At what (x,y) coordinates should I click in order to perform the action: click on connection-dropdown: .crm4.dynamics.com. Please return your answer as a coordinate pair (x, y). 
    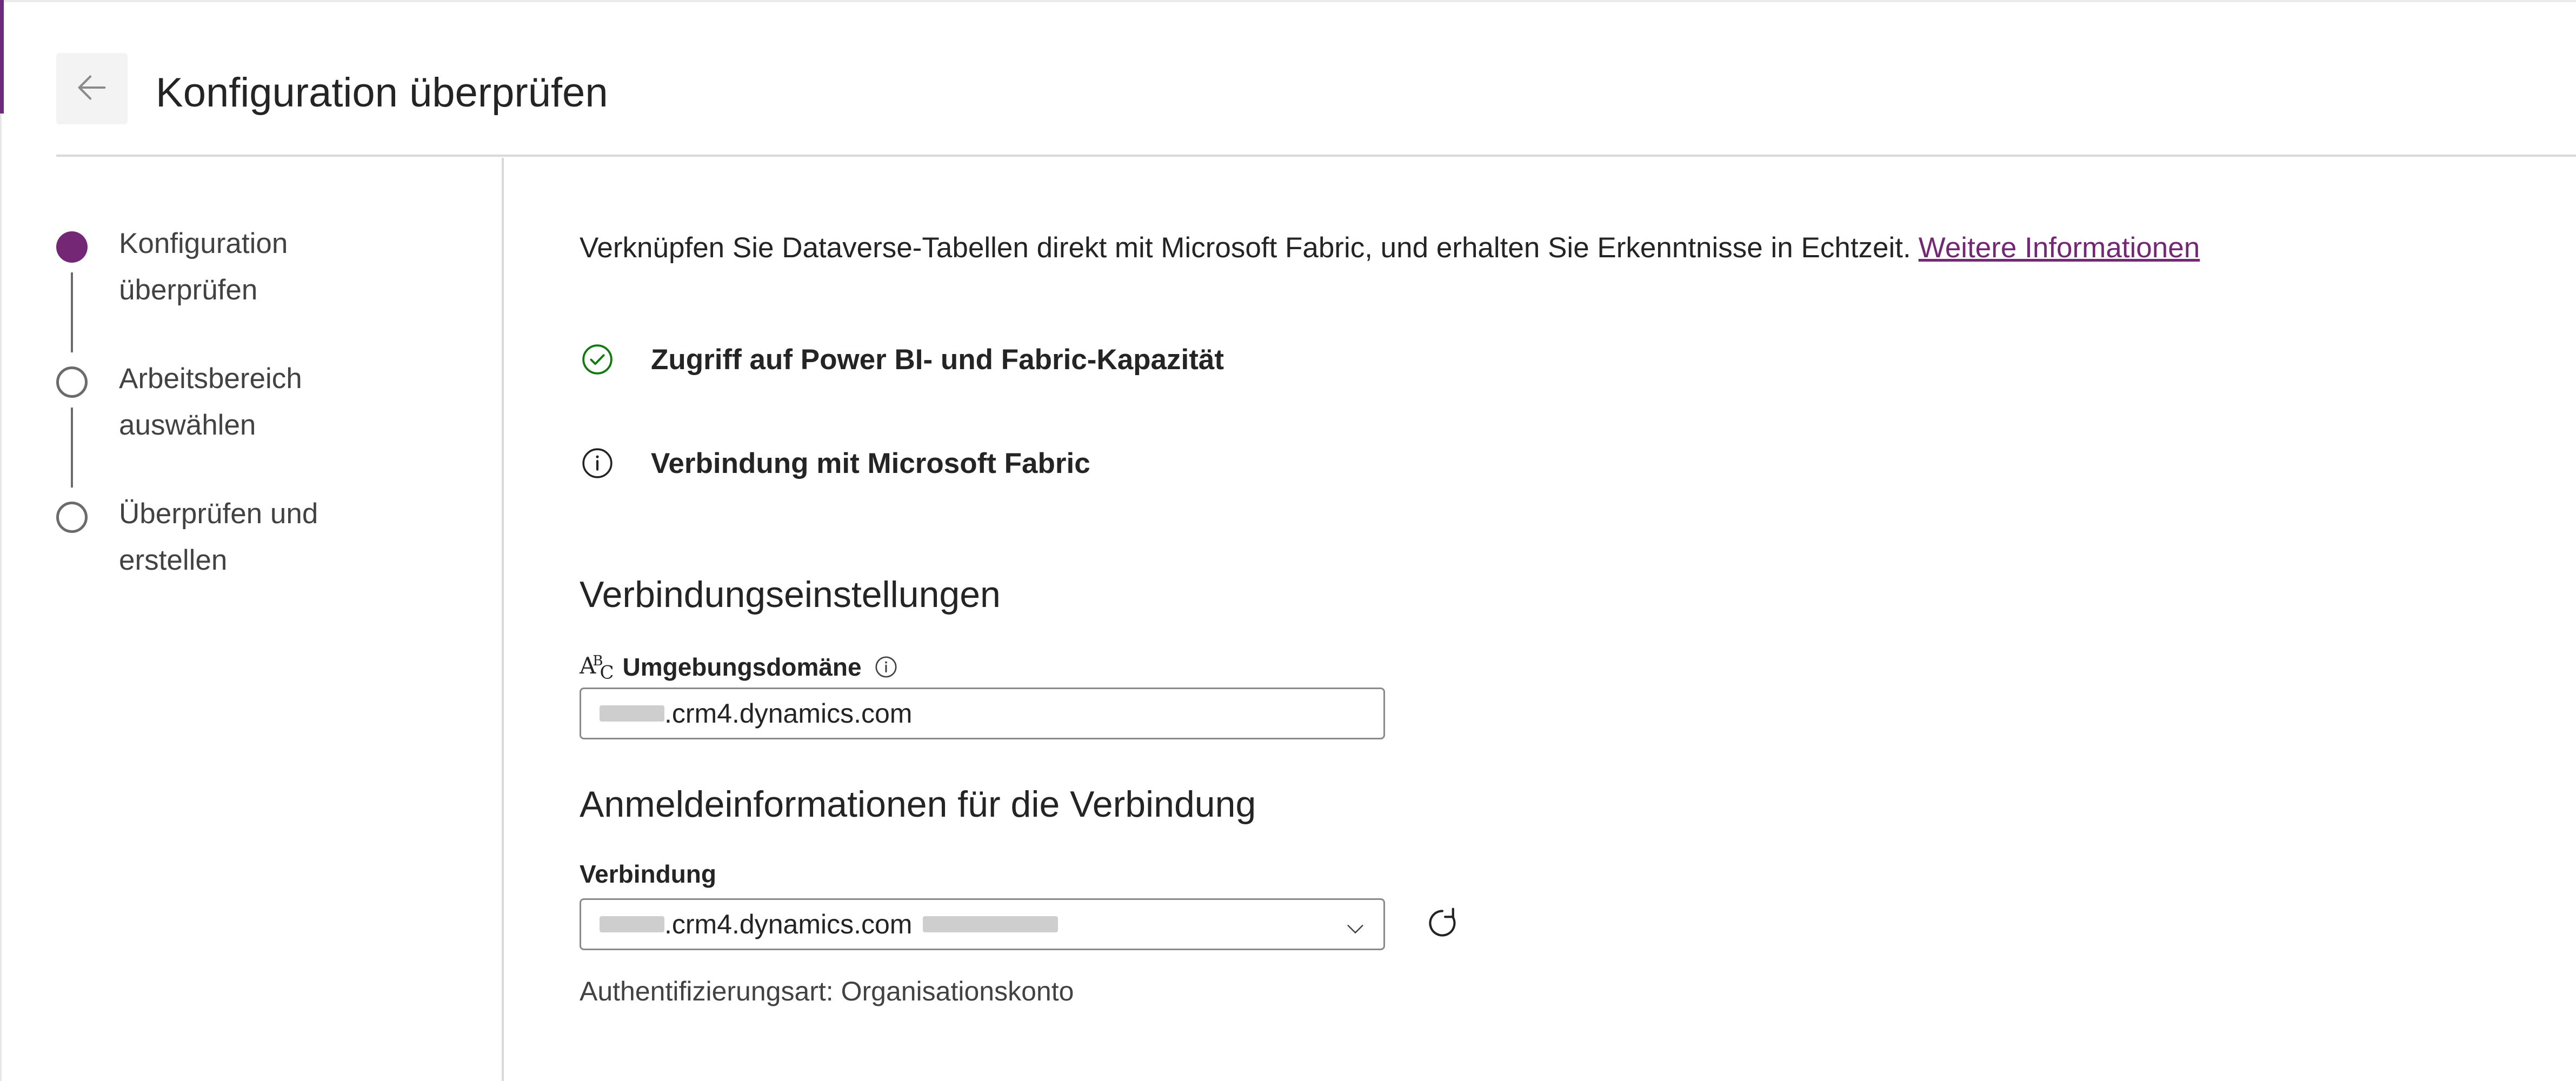
    Looking at the image, I should click on (982, 924).